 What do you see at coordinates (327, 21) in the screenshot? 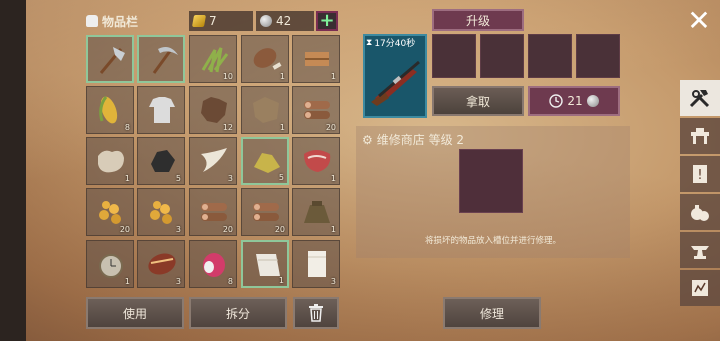
I see `add-currency-button: +` at bounding box center [327, 21].